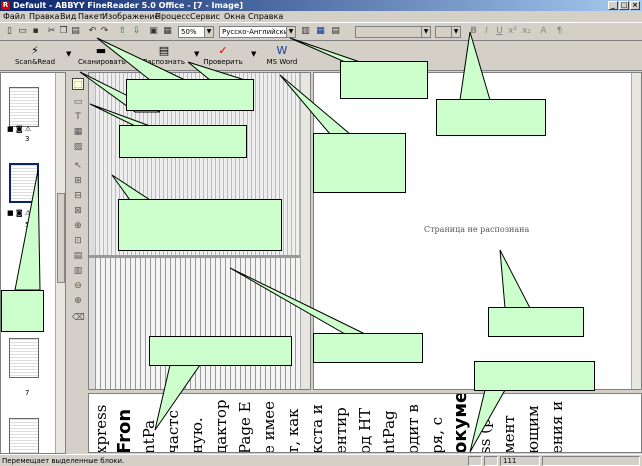 This screenshot has height=466, width=642. Describe the element at coordinates (33, 263) in the screenshot. I see `thumbnail-panel: ■ ◙ ⚠ 3 ■ ◙ ⚠ 5 7` at that location.